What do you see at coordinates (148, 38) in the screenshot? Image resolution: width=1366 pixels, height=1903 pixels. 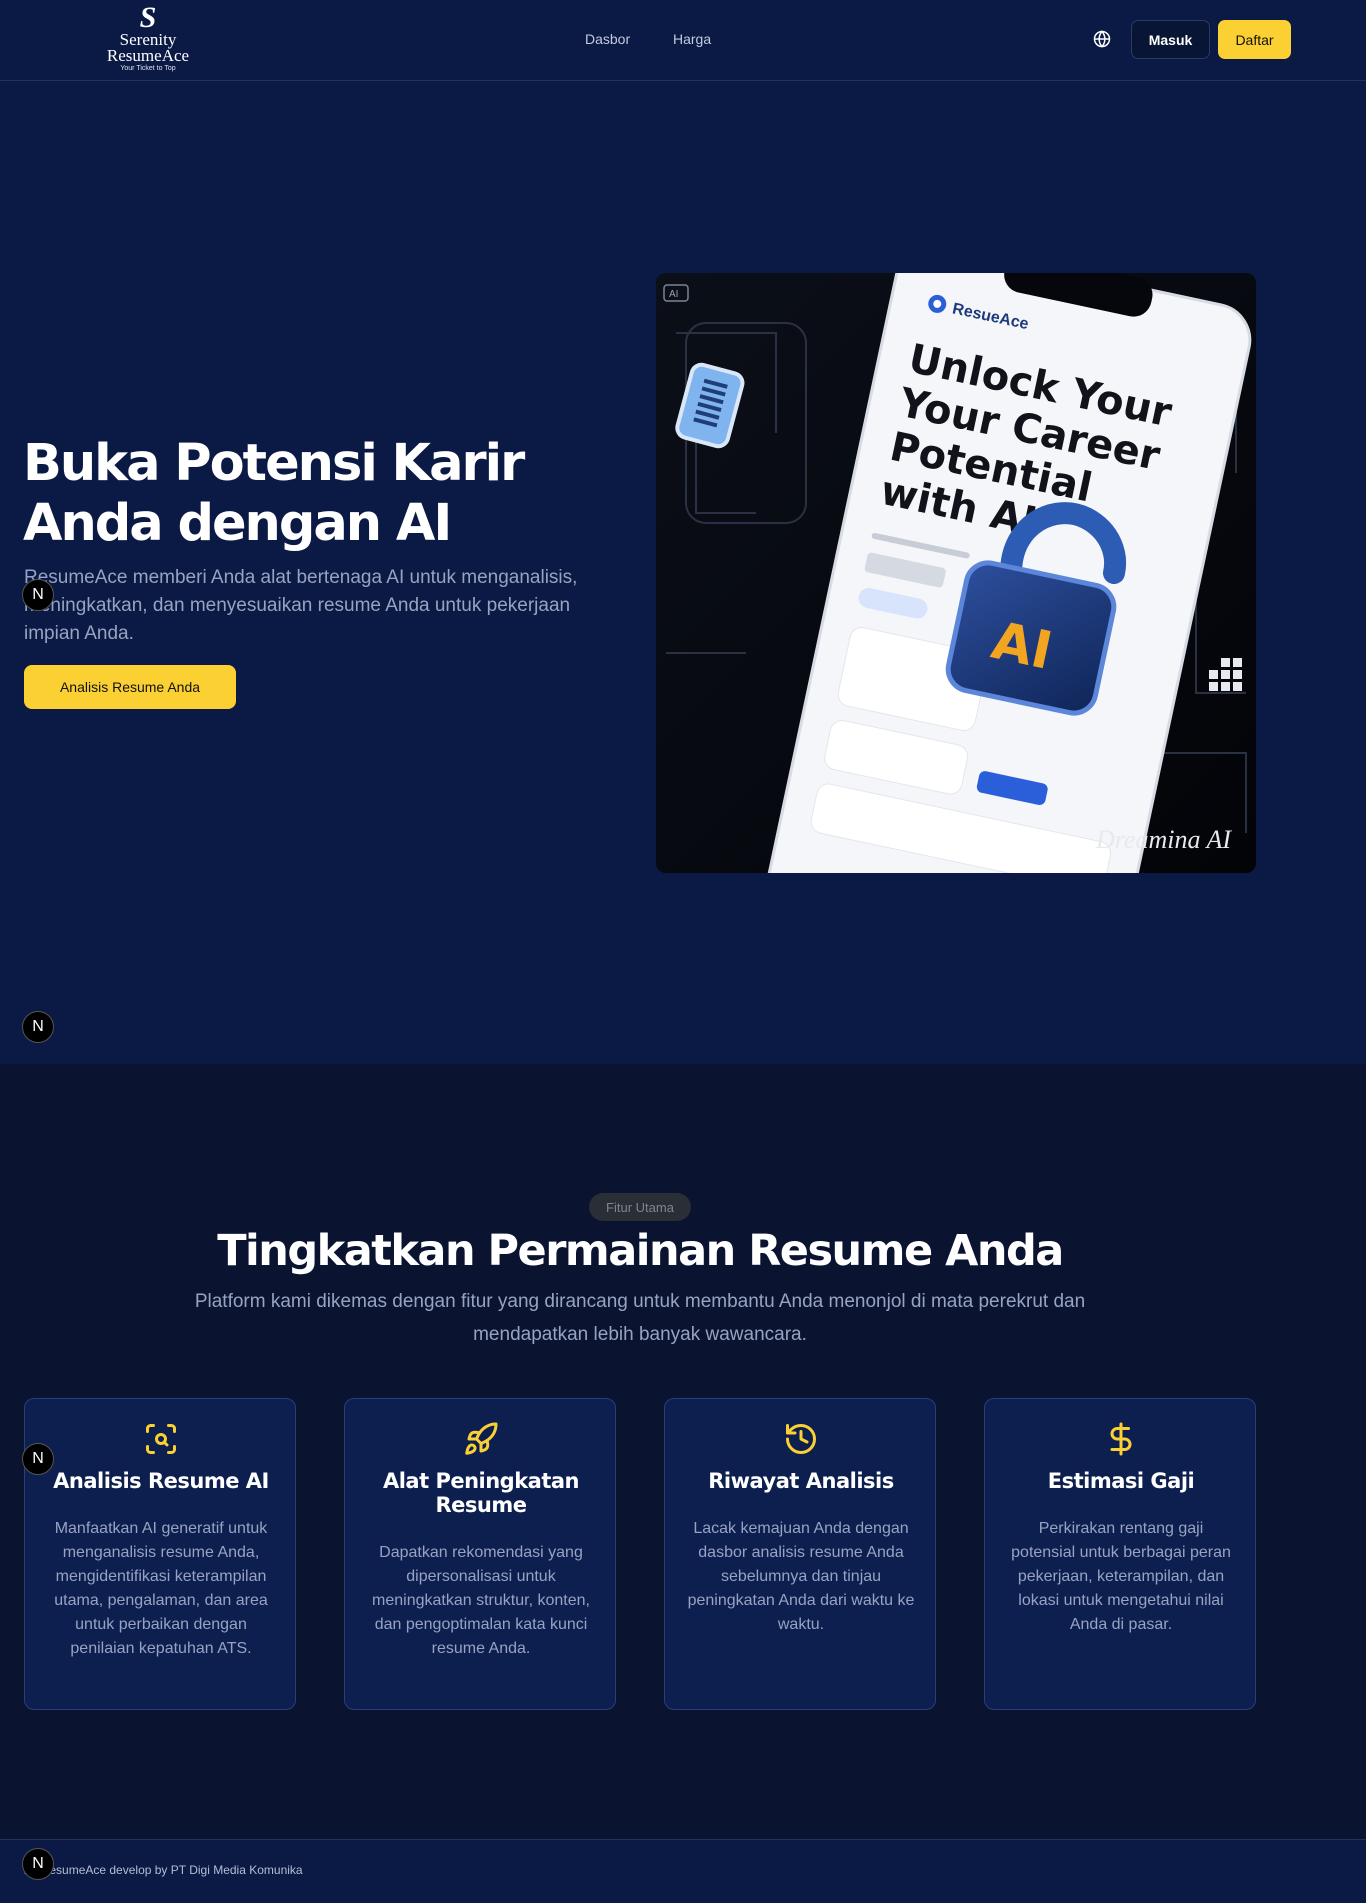 I see `logo: S Serenity ResumeAce Your Ticket to Top` at bounding box center [148, 38].